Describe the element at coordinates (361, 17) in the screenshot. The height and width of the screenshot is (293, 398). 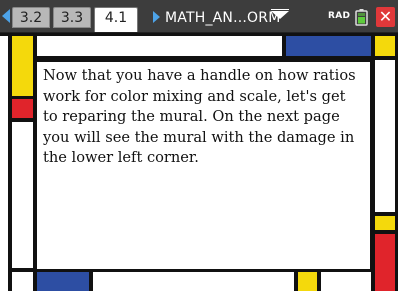
I see `battery-icon` at that location.